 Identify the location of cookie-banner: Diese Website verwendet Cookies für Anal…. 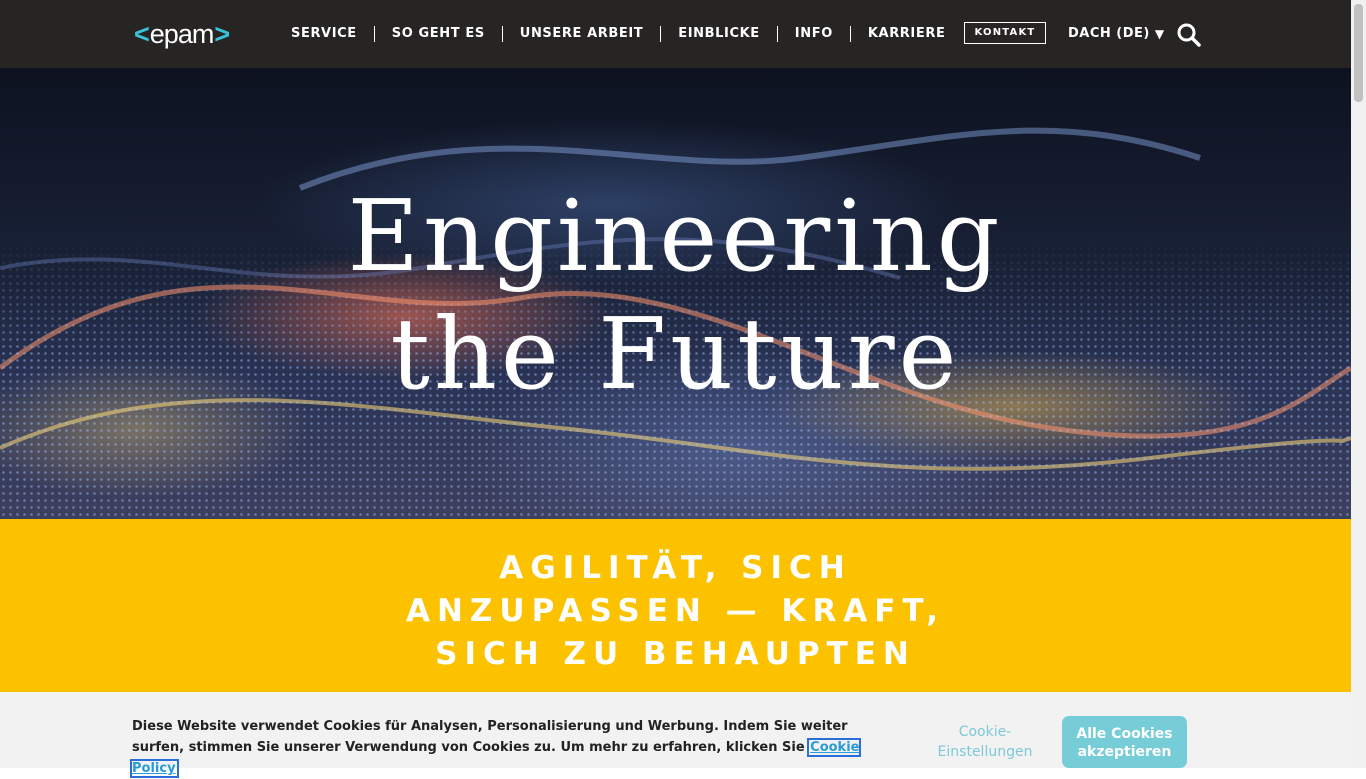
(675, 735).